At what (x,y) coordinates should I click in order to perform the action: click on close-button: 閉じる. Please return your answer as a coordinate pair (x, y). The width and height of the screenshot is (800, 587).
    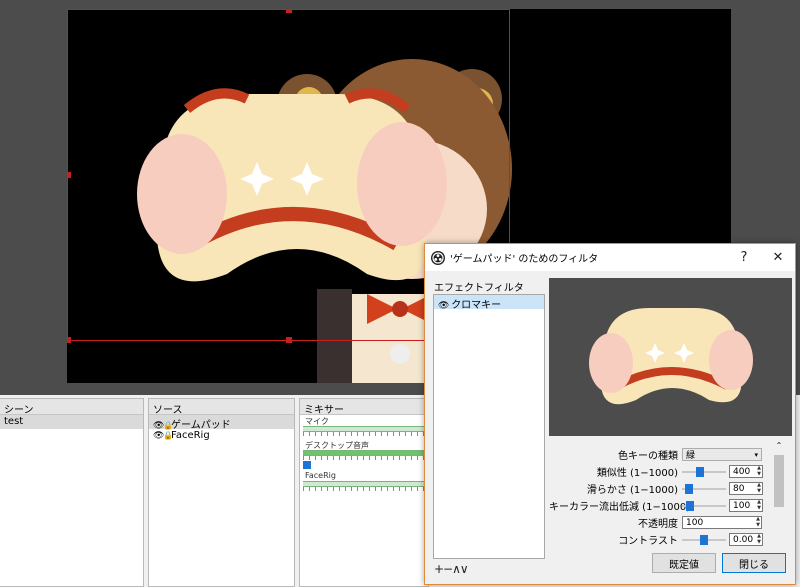
    Looking at the image, I should click on (754, 563).